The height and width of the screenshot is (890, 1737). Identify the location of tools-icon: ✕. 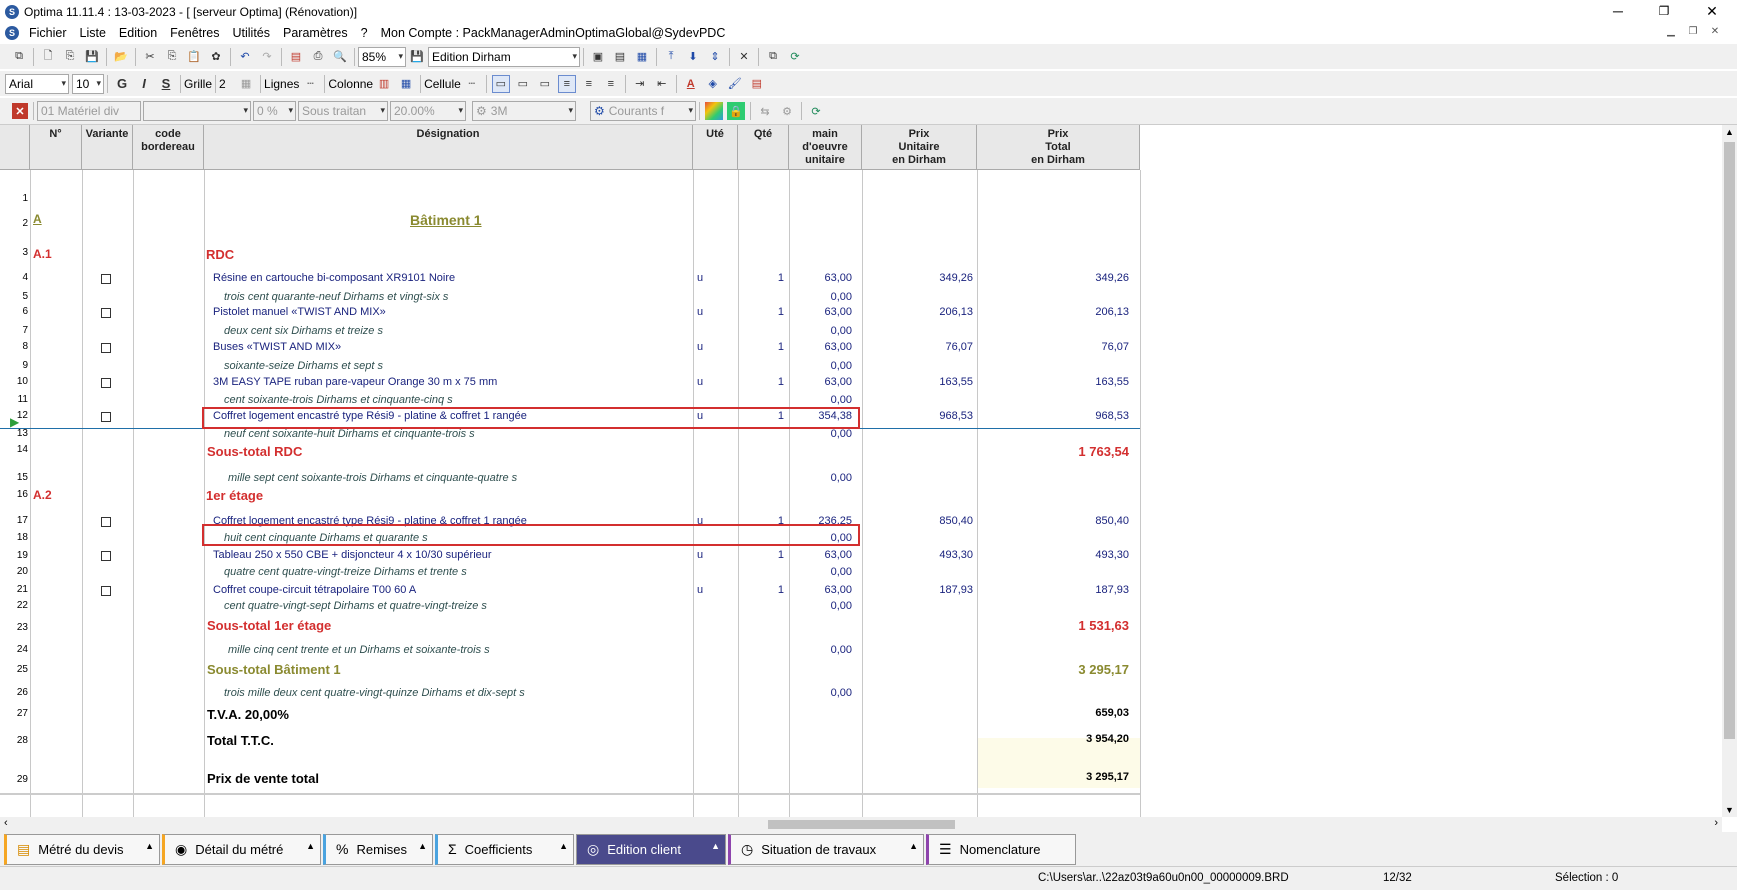
(744, 57).